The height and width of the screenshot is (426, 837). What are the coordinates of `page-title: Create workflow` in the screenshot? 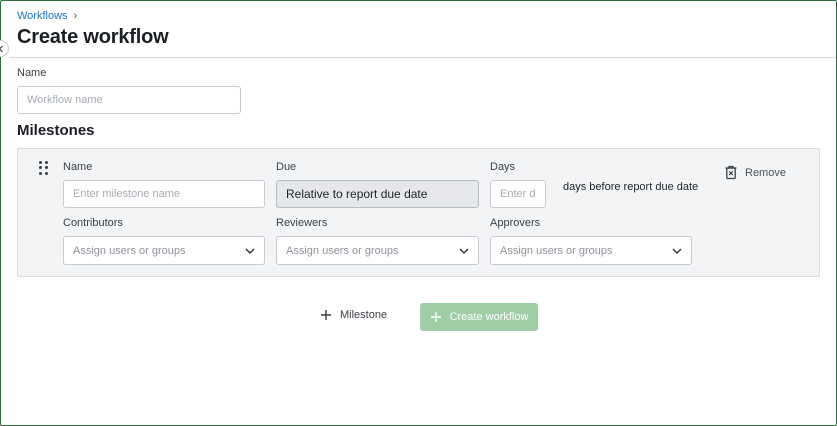 It's located at (93, 37).